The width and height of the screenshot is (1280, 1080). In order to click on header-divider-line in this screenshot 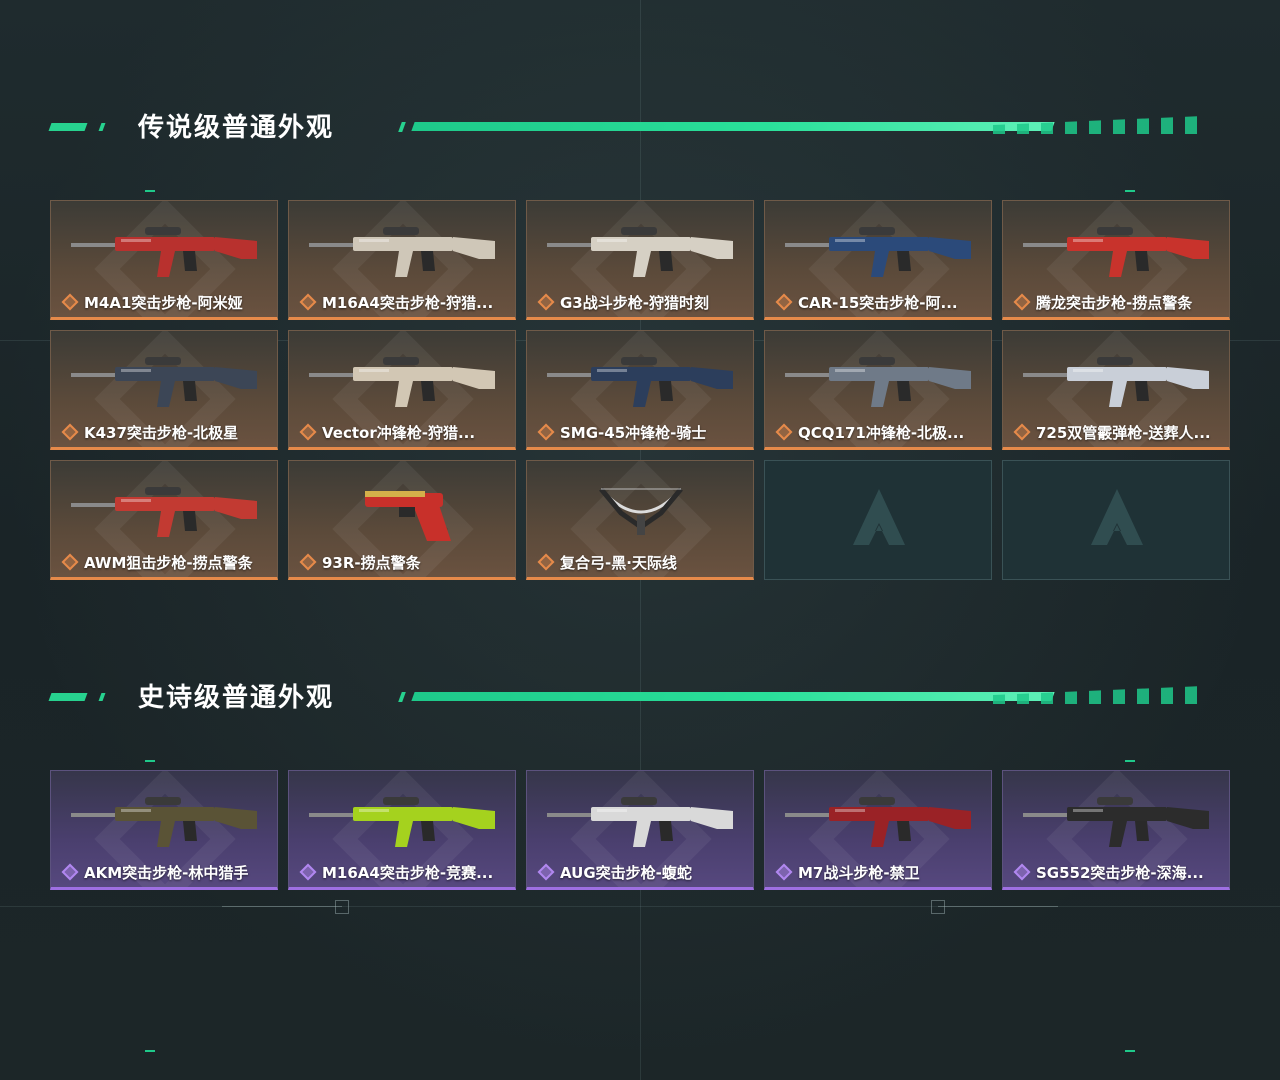, I will do `click(733, 696)`.